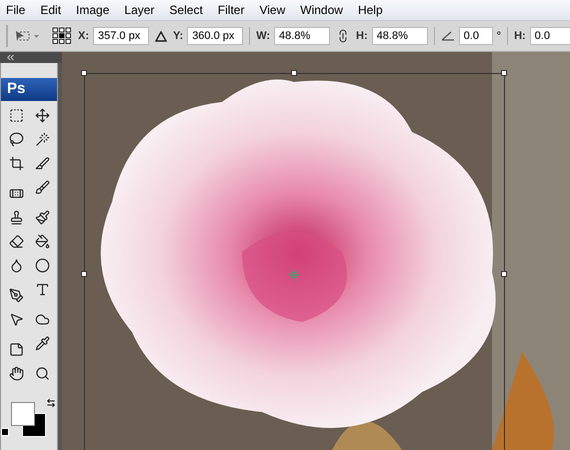  Describe the element at coordinates (231, 10) in the screenshot. I see `menu-item: Filter` at that location.